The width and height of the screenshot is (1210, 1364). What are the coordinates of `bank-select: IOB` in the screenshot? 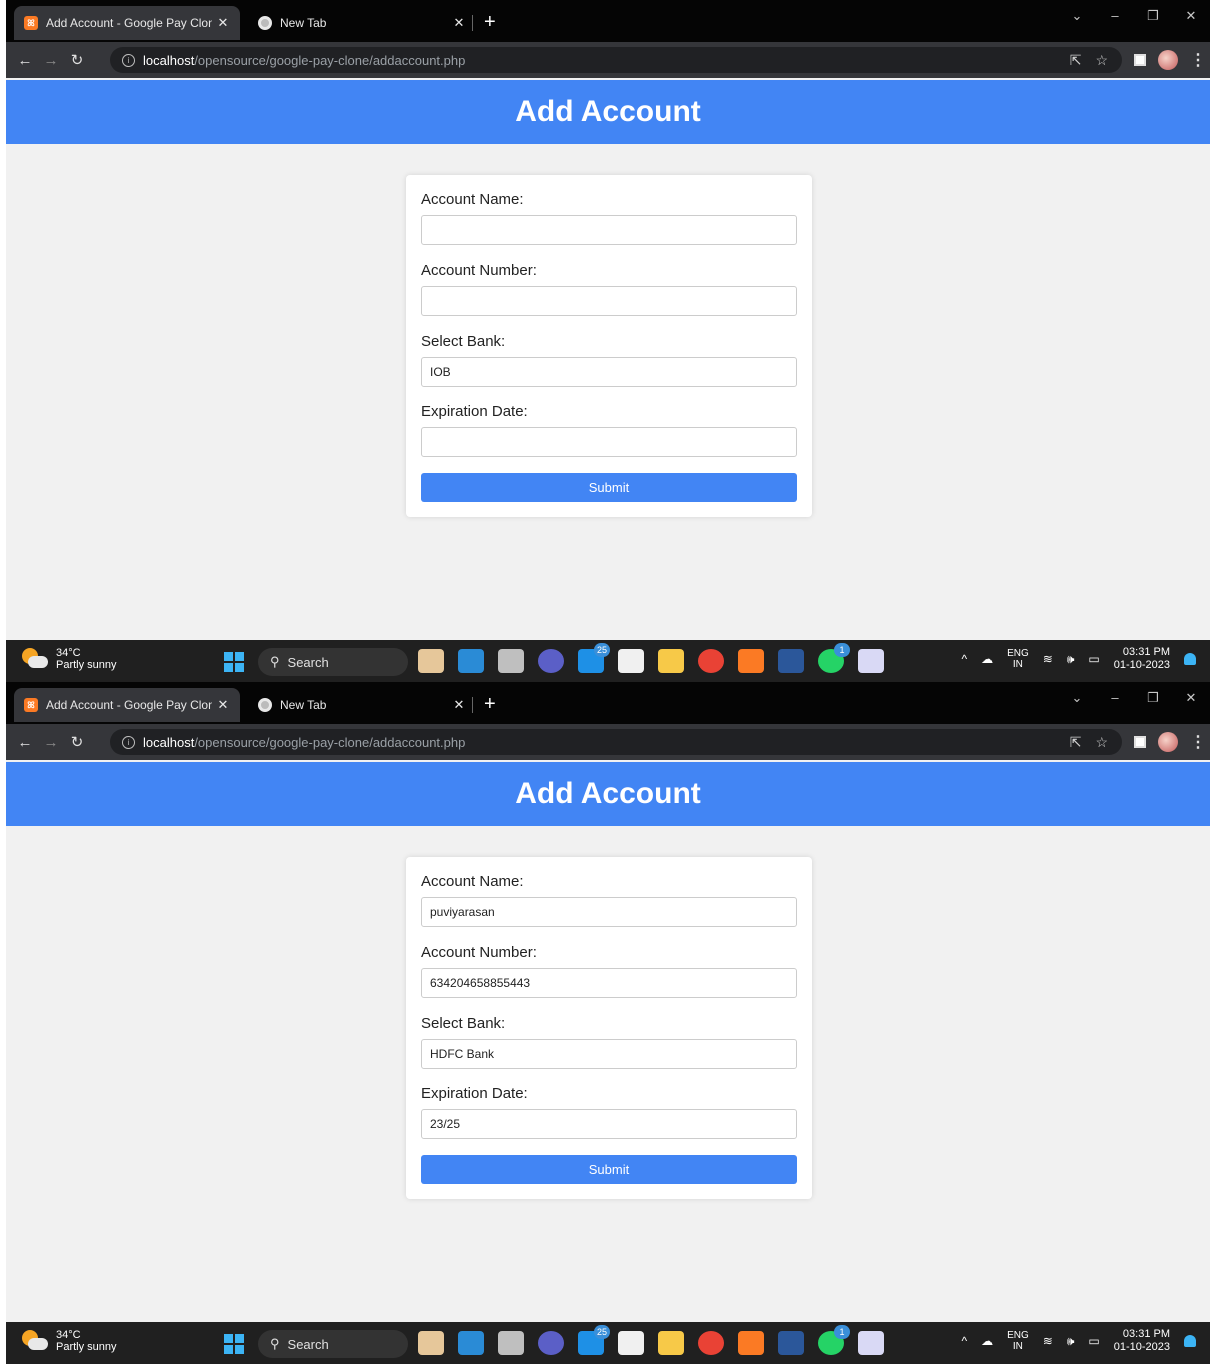 It's located at (609, 372).